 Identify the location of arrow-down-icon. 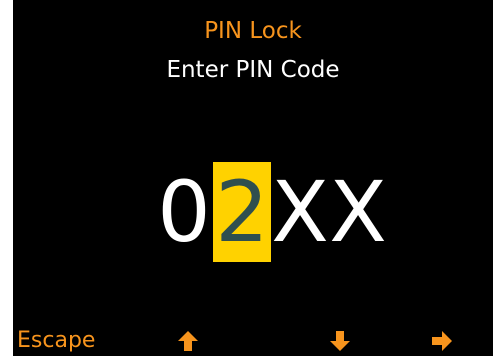
(340, 341).